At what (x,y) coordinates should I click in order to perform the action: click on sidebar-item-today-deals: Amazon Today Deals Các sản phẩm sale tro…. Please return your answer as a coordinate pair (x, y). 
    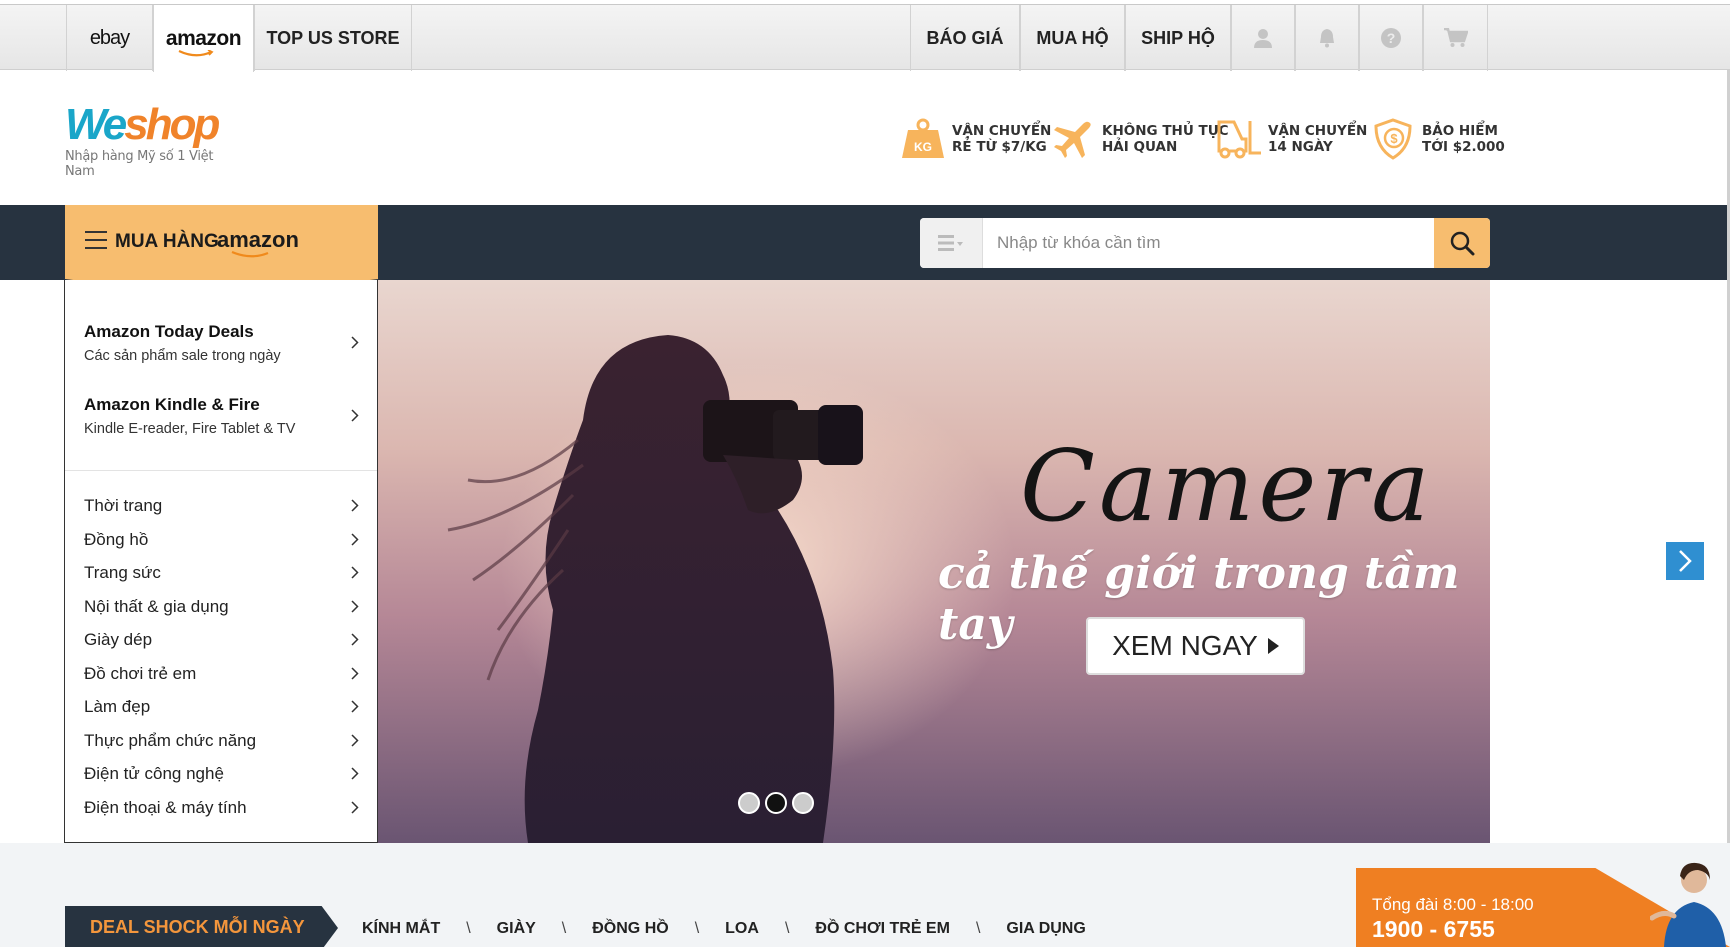
    Looking at the image, I should click on (221, 352).